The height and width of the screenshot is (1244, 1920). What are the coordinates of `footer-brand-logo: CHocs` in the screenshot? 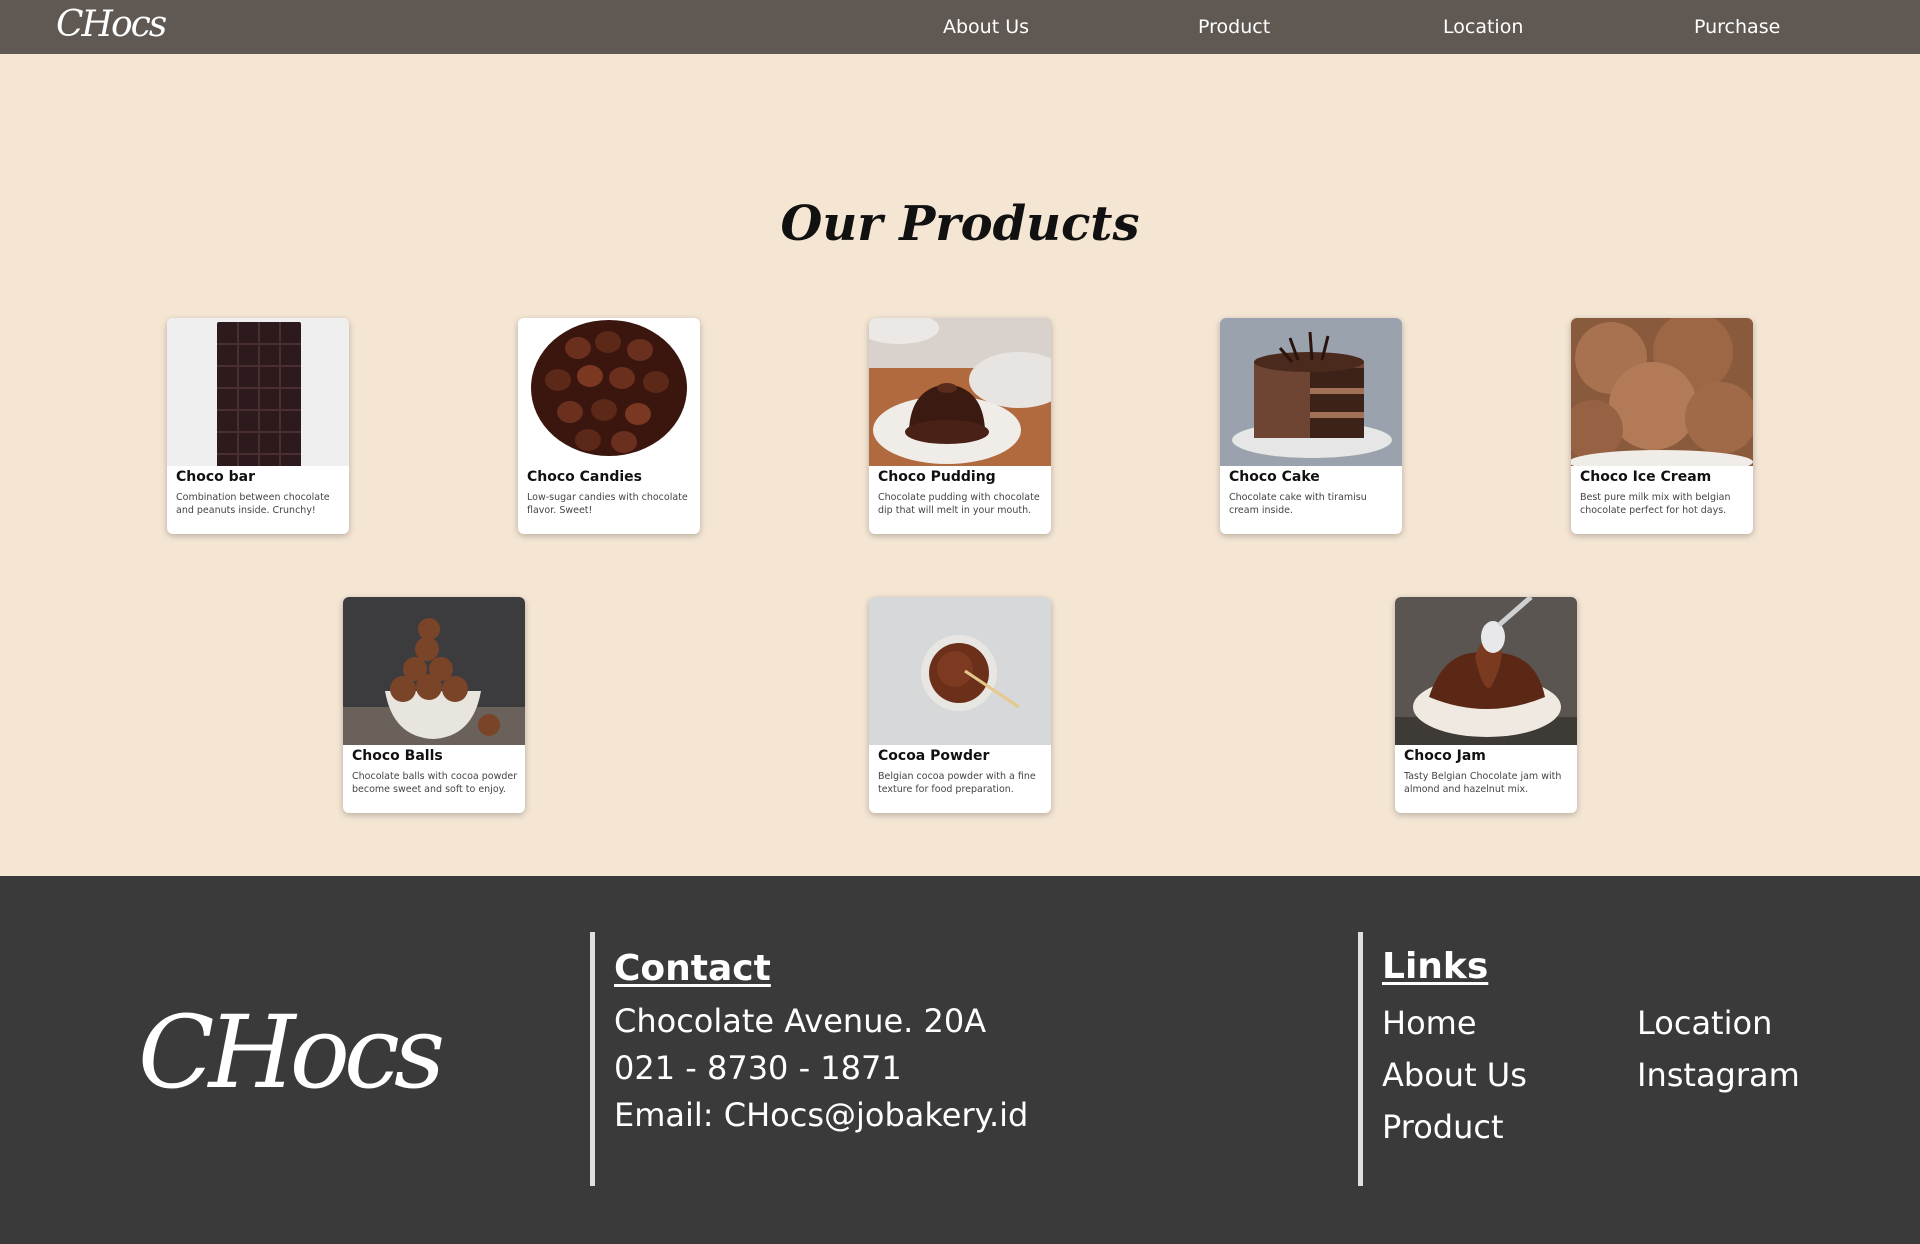 It's located at (291, 1052).